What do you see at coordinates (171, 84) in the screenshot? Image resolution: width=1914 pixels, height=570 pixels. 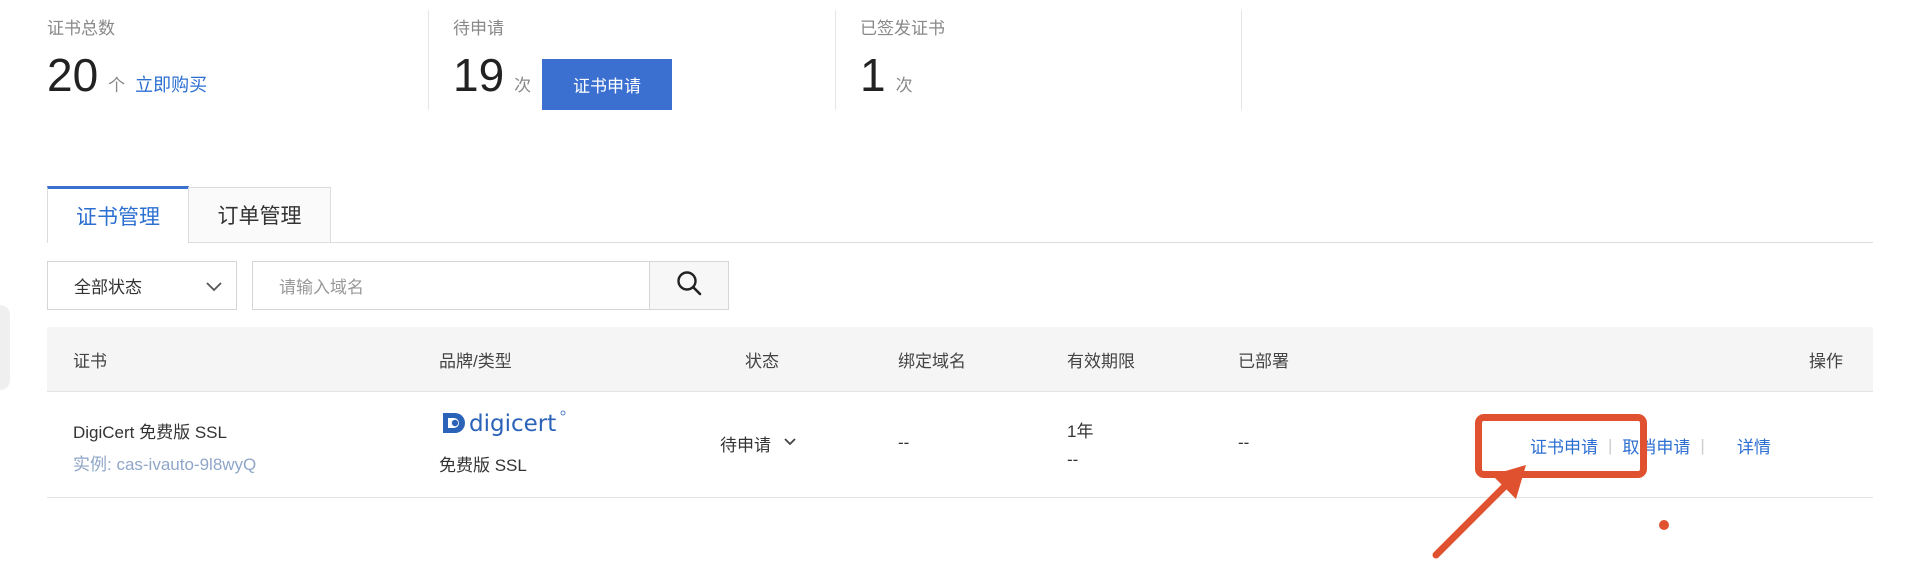 I see `buy-now-link: 立即购买` at bounding box center [171, 84].